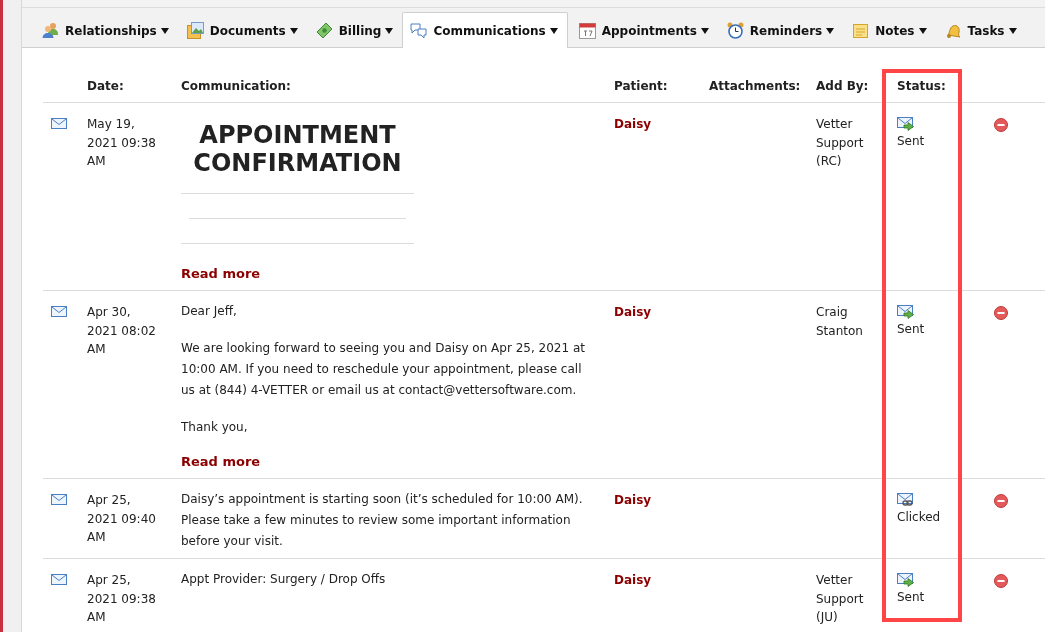  Describe the element at coordinates (324, 30) in the screenshot. I see `banknote-icon` at that location.